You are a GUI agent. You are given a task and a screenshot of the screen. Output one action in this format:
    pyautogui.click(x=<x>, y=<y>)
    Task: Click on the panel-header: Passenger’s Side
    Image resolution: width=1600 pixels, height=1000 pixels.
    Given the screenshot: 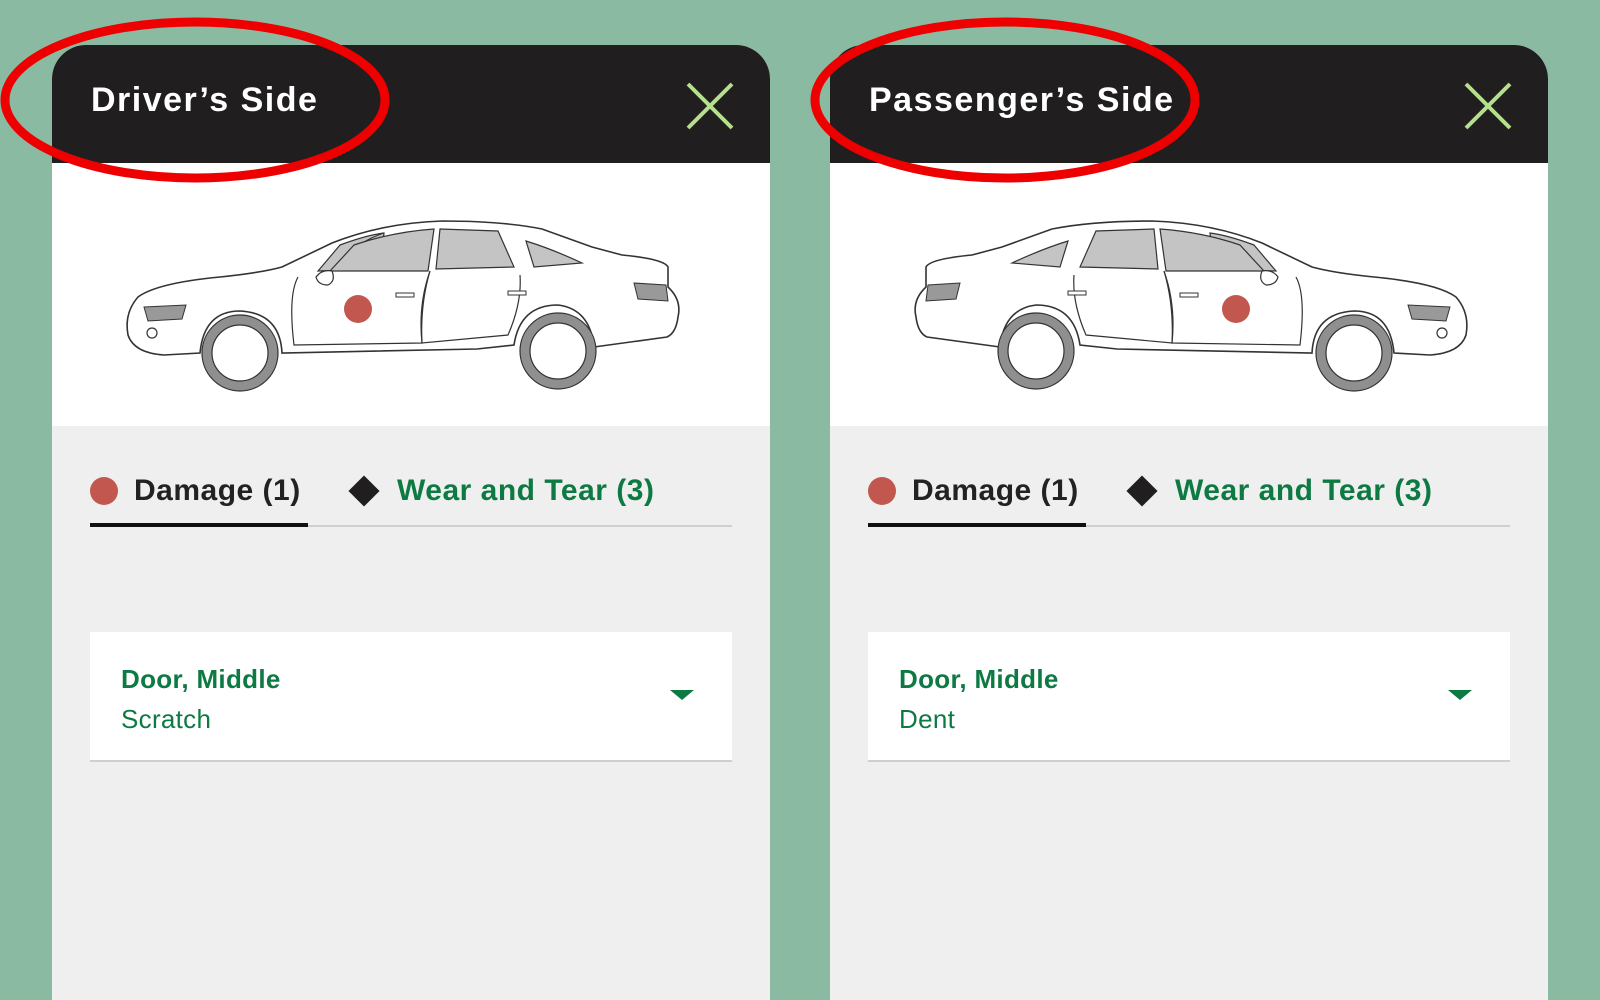 What is the action you would take?
    pyautogui.click(x=1189, y=104)
    